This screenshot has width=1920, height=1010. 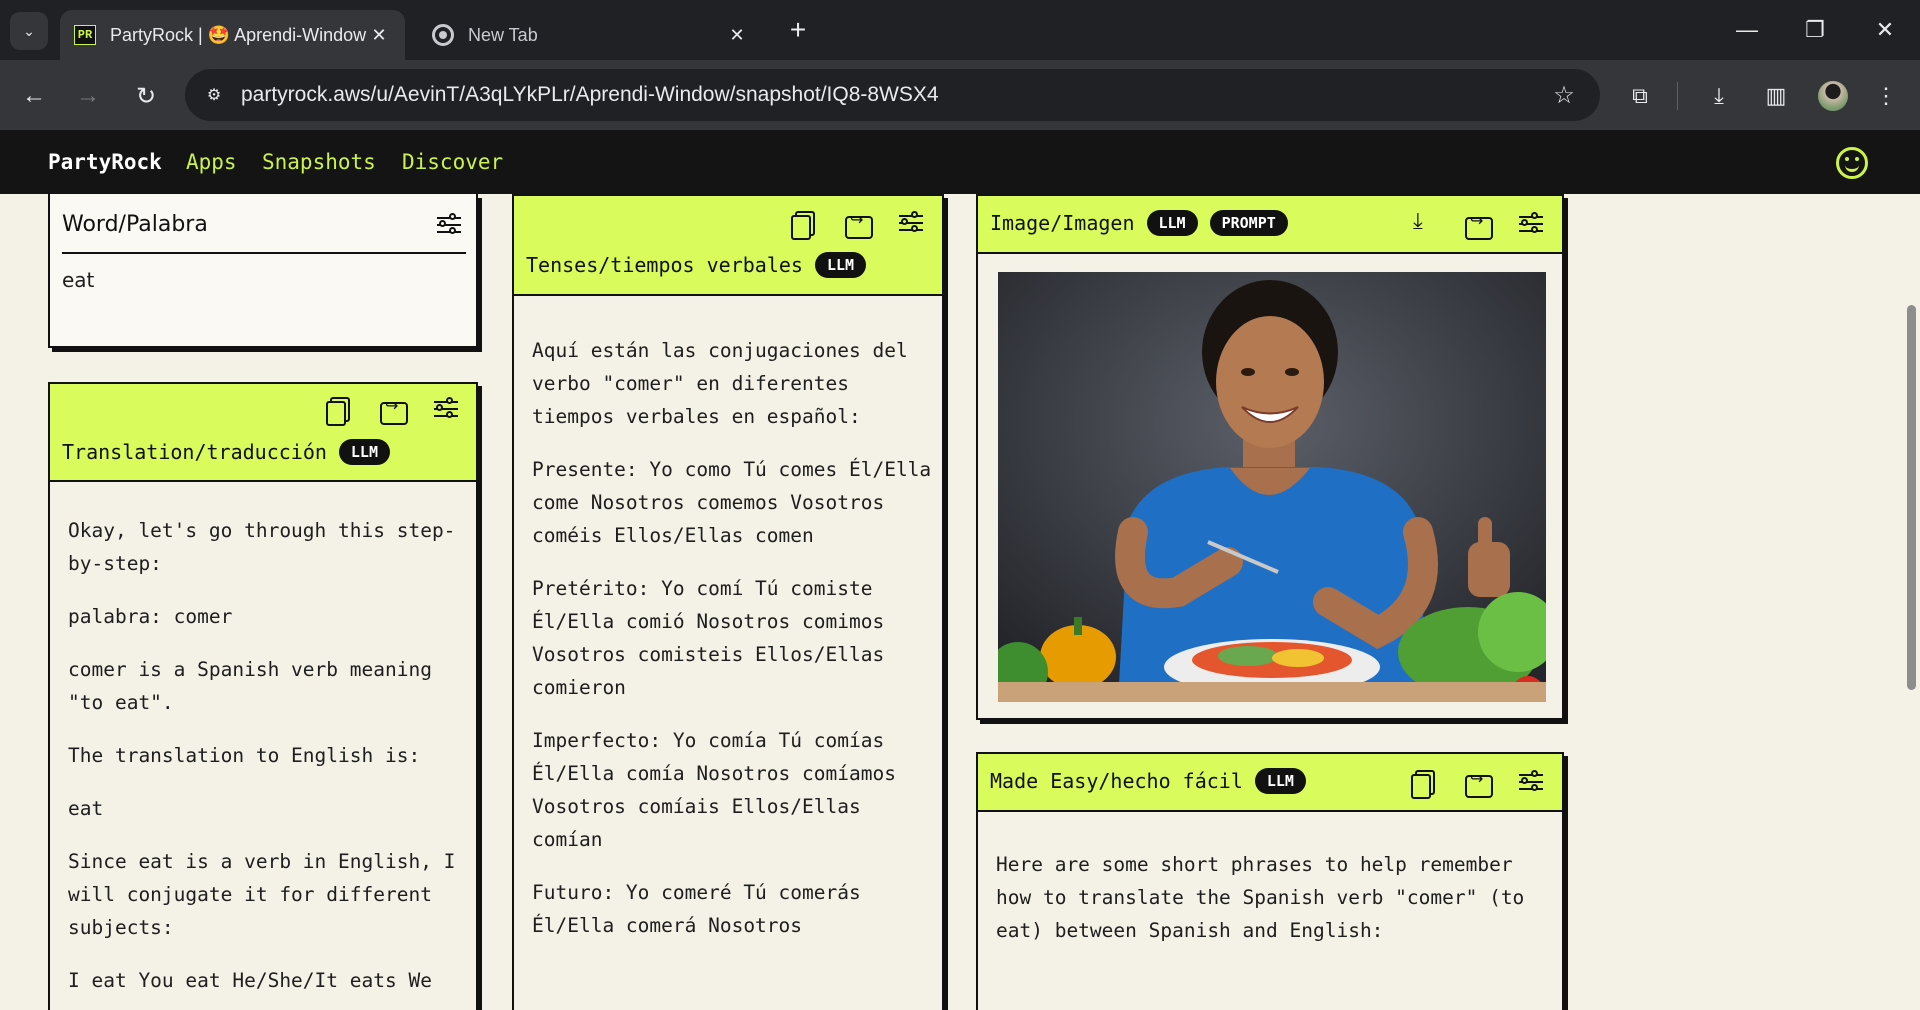 What do you see at coordinates (1833, 96) in the screenshot?
I see `profile-avatar` at bounding box center [1833, 96].